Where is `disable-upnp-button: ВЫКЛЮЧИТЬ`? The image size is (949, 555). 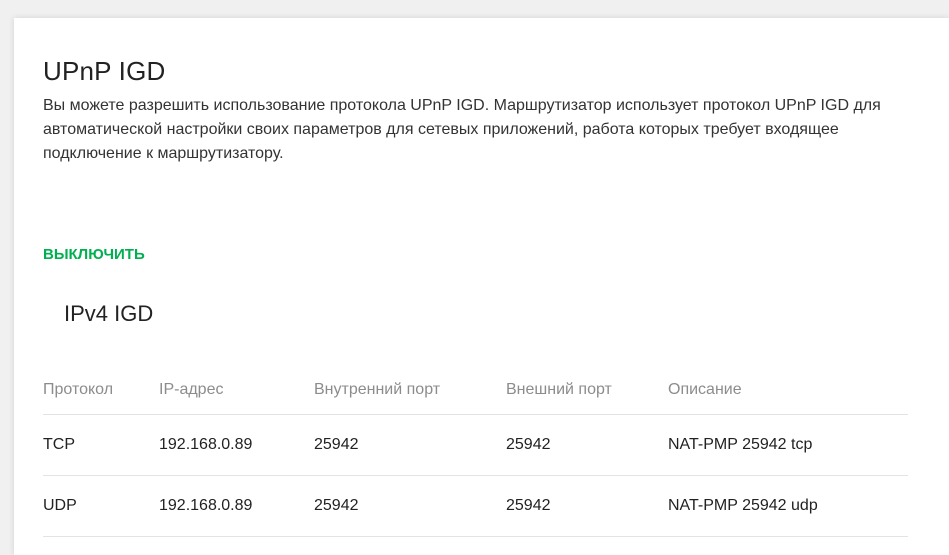
disable-upnp-button: ВЫКЛЮЧИТЬ is located at coordinates (94, 254).